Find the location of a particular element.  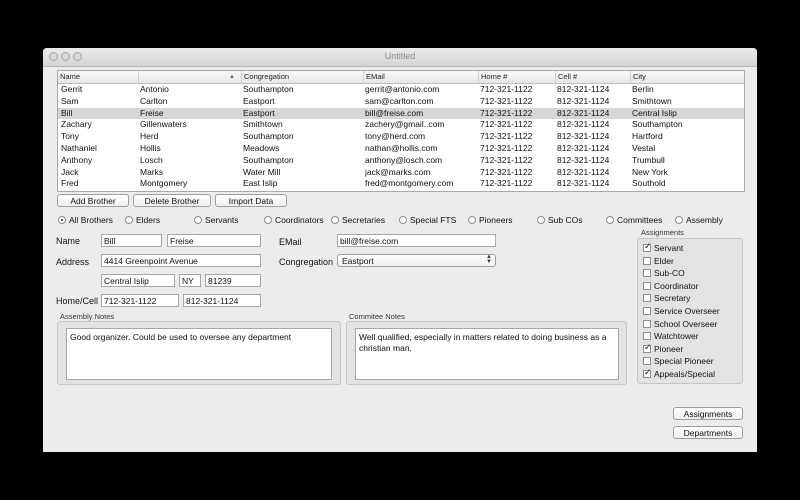

filter-radio-assembly: Assembly is located at coordinates (699, 220).